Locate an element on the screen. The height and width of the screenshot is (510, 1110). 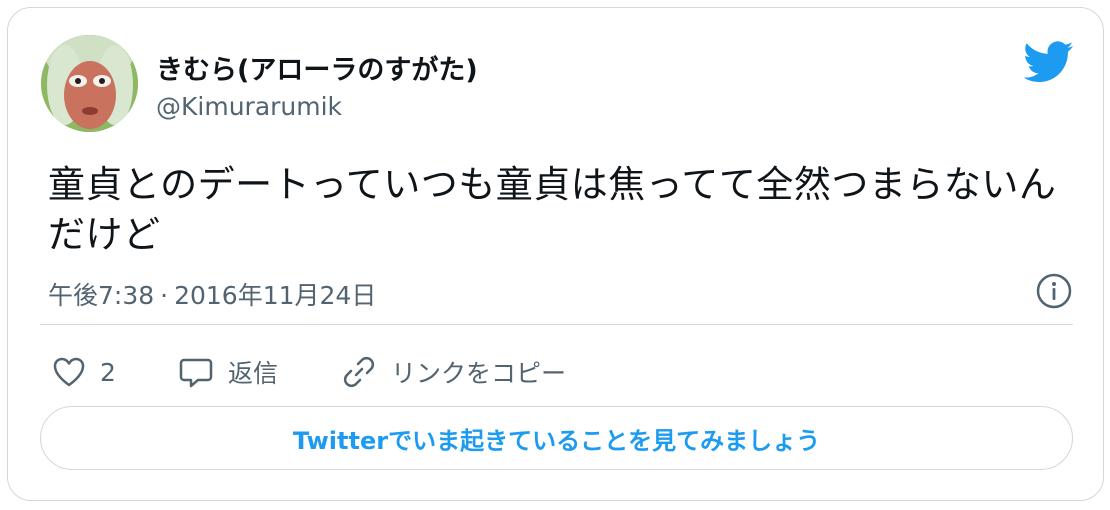
display-name: きむら(アローラのすがた) is located at coordinates (317, 67).